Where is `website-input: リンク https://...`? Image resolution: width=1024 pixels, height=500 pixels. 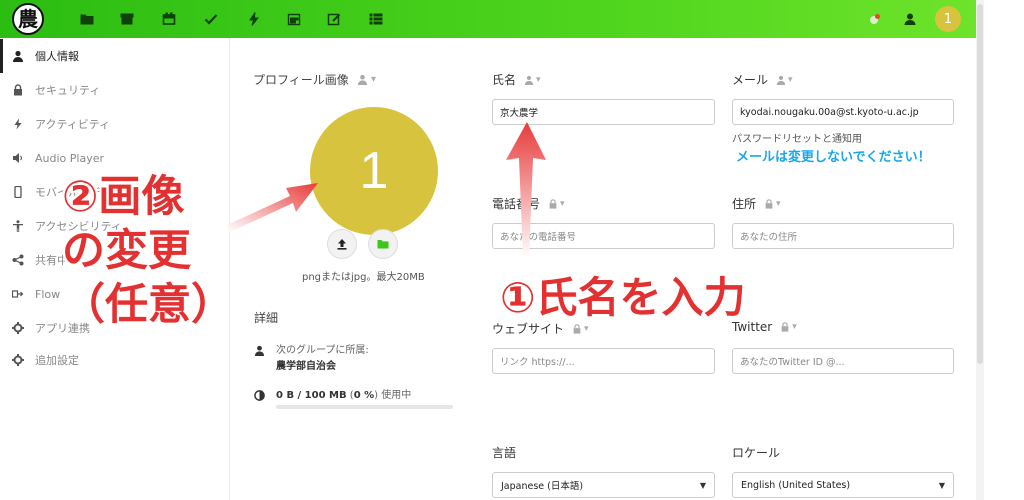 website-input: リンク https://... is located at coordinates (603, 361).